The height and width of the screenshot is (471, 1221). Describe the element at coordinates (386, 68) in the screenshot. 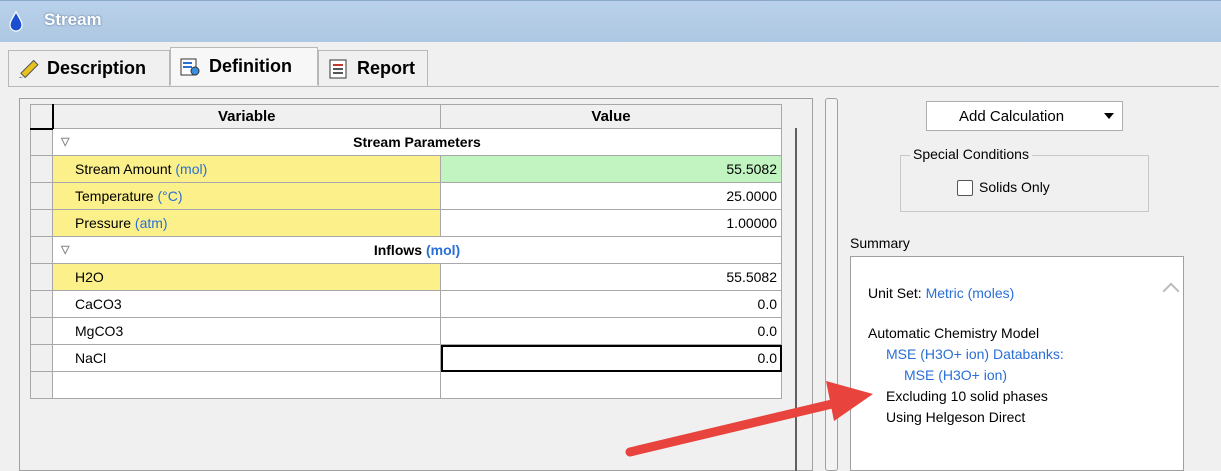

I see `tab-report-label: Report` at that location.